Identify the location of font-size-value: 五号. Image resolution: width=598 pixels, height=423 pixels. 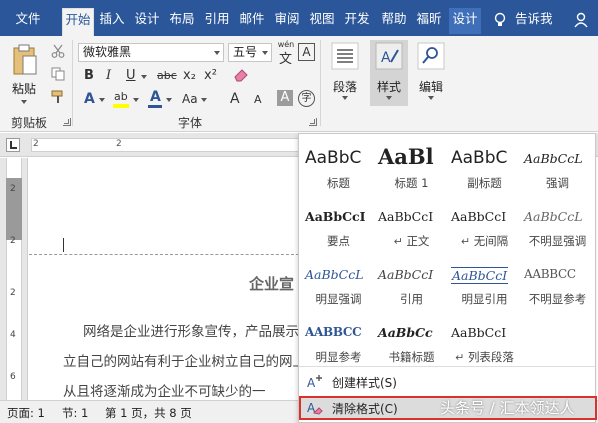
(245, 52).